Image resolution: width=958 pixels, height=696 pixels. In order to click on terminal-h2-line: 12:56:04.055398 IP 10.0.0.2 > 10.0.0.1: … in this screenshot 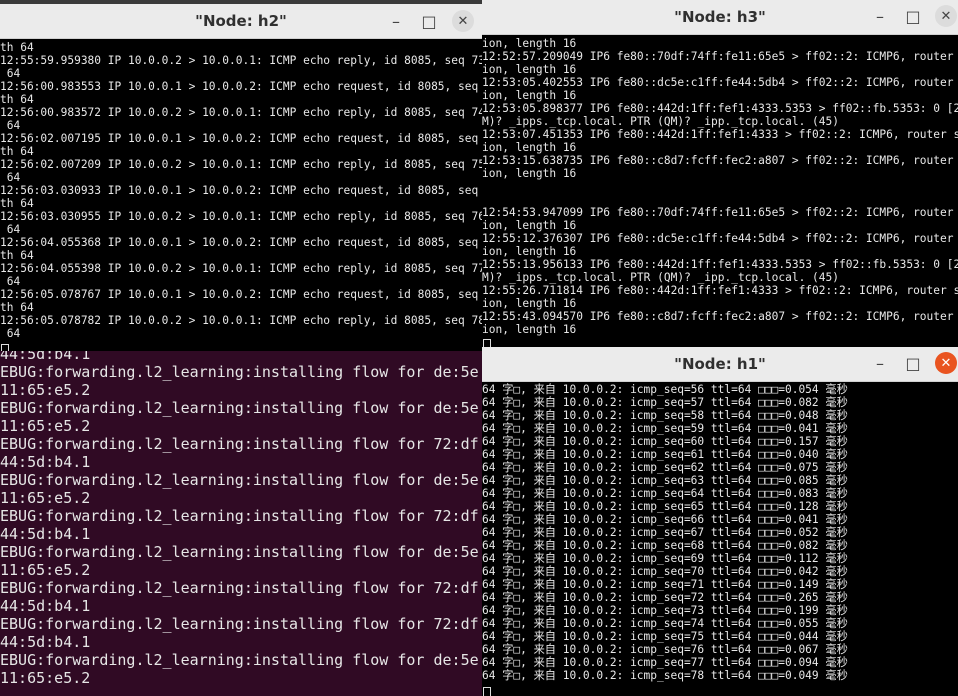, I will do `click(241, 268)`.